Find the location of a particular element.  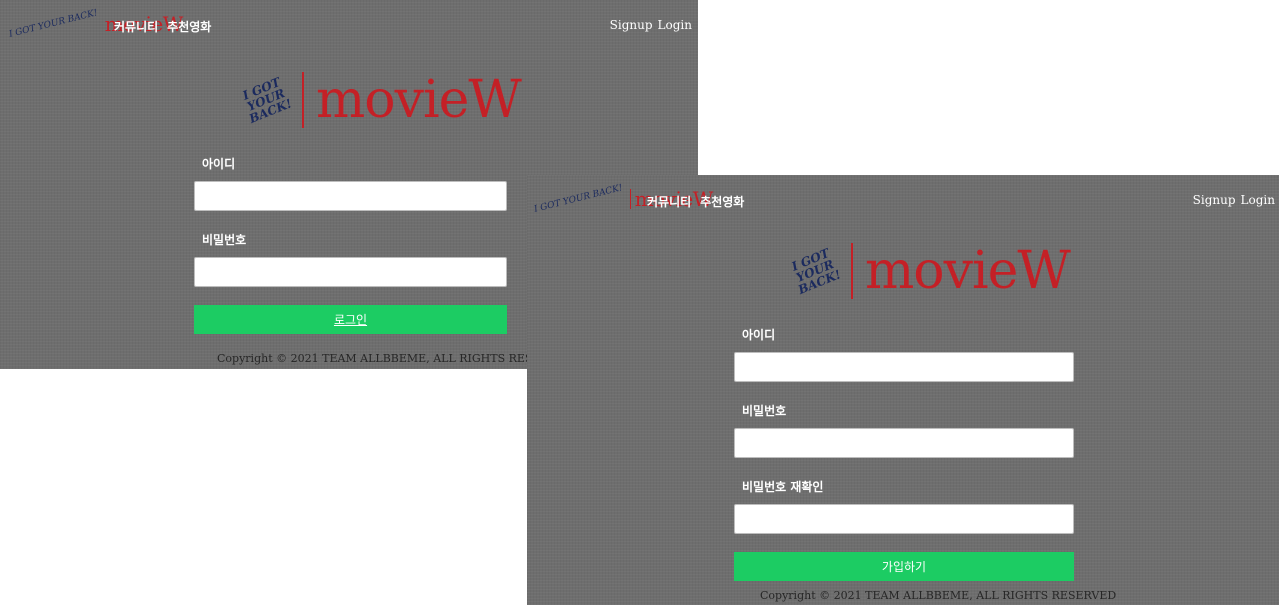

signup-button: 가입하기 is located at coordinates (904, 566).